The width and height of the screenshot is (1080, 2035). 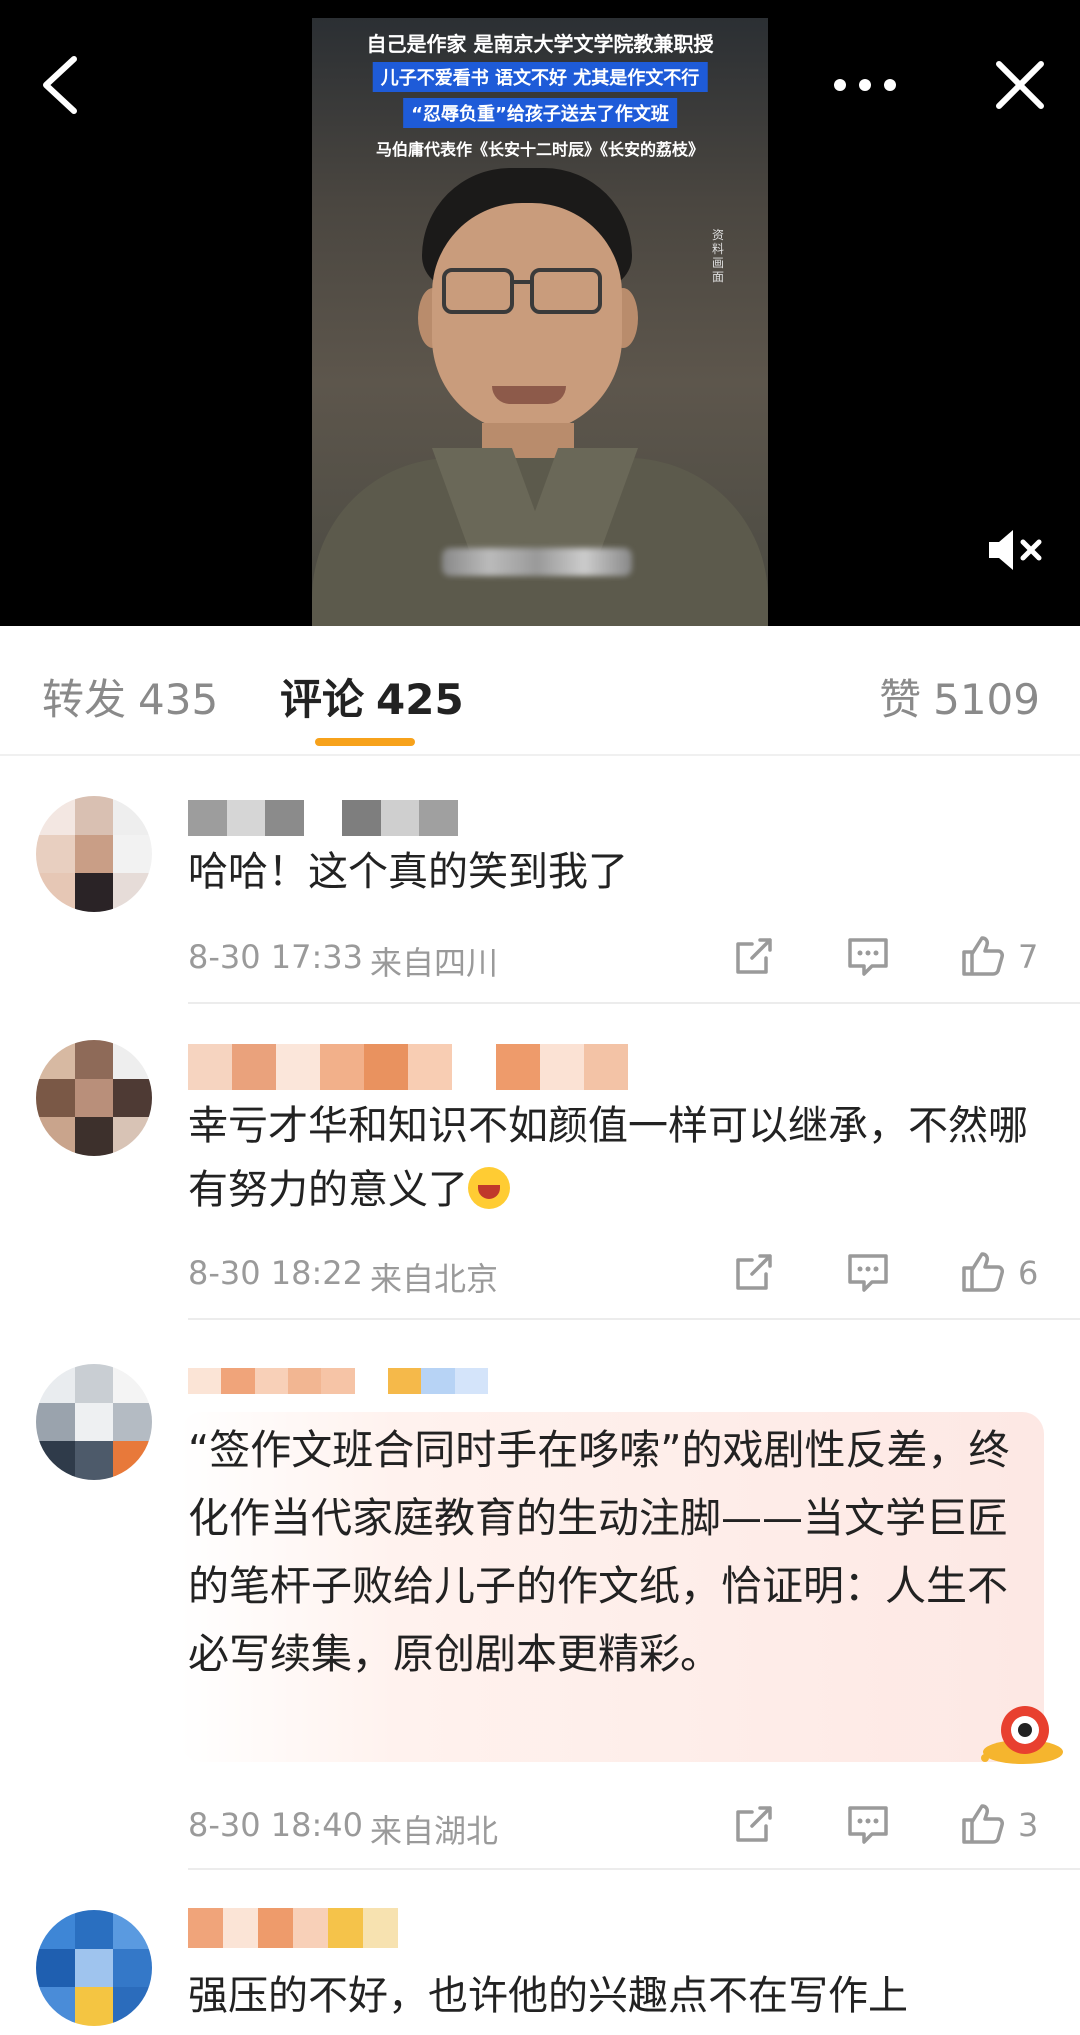 I want to click on chevron-left-icon, so click(x=60, y=85).